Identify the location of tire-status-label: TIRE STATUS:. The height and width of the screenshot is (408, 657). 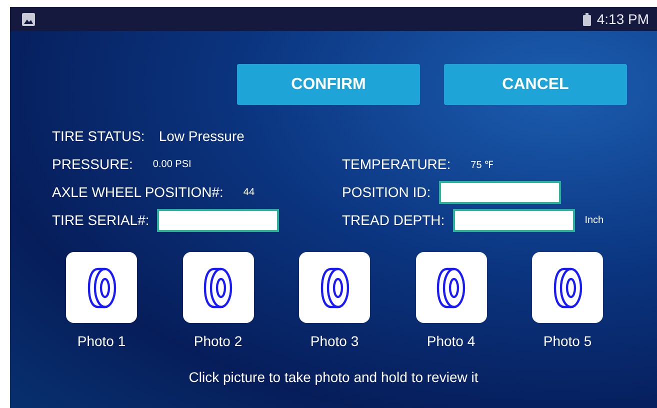
(98, 136).